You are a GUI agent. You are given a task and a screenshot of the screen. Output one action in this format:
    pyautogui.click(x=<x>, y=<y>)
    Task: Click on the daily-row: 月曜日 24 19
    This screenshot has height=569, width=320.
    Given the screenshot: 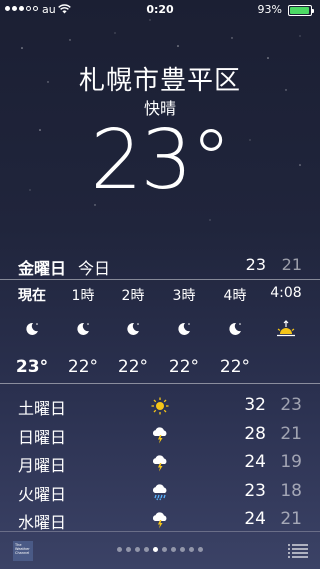 What is the action you would take?
    pyautogui.click(x=160, y=464)
    